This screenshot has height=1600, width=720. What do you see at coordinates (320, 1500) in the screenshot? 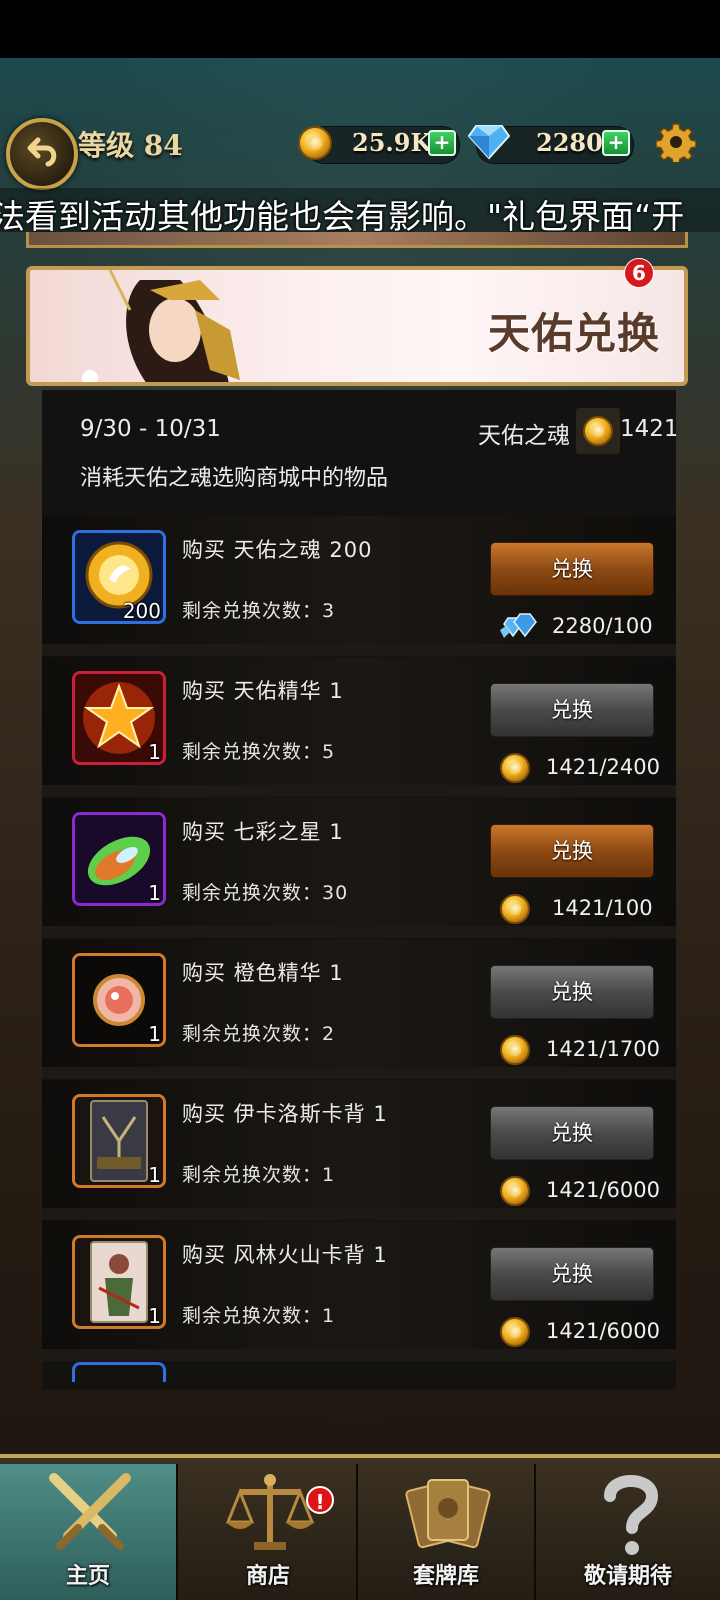
I see `shop-alert-badge: !` at bounding box center [320, 1500].